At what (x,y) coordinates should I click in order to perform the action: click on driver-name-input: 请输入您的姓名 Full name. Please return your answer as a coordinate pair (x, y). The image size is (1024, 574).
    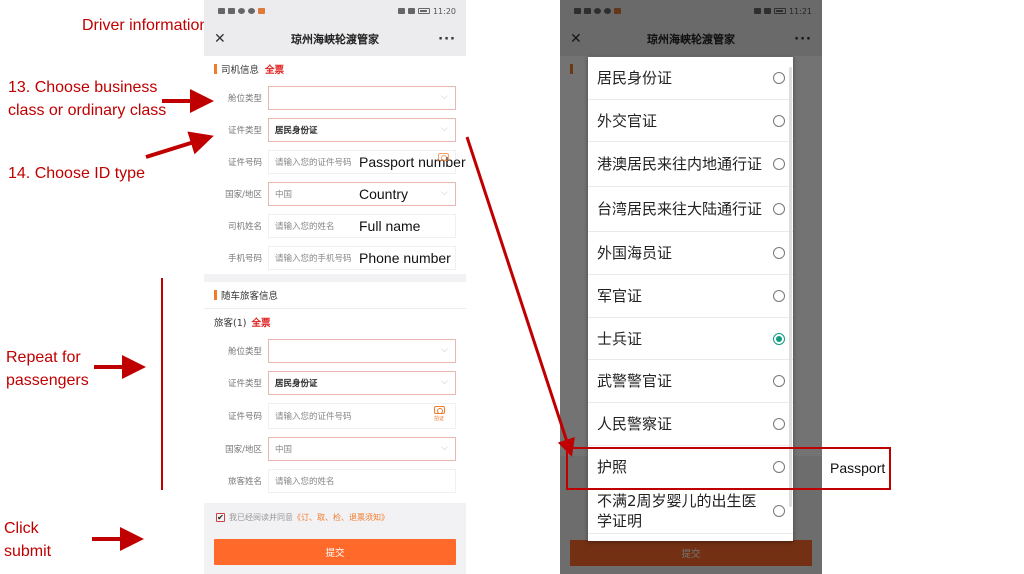
    Looking at the image, I should click on (362, 226).